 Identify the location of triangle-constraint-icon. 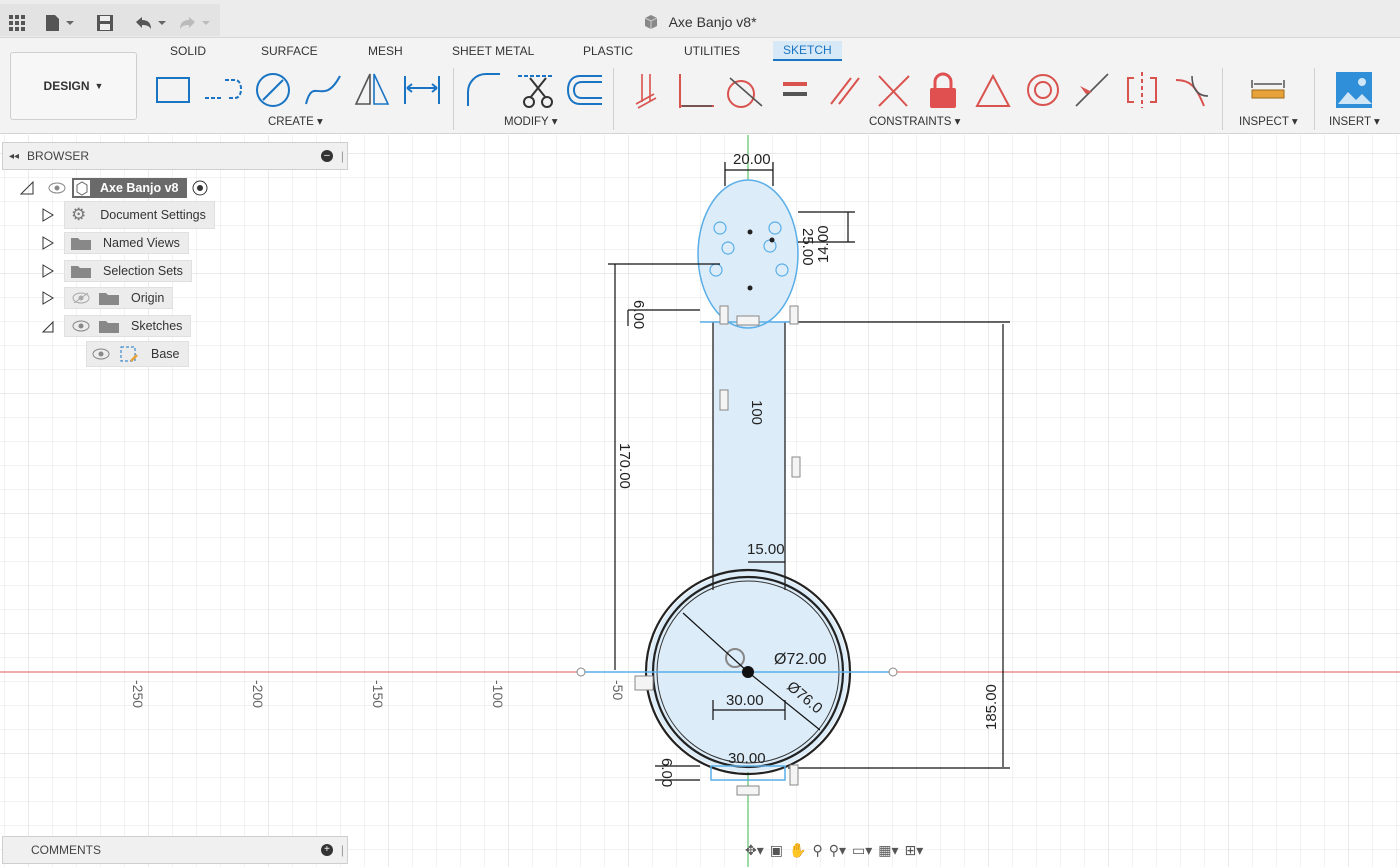
(993, 90).